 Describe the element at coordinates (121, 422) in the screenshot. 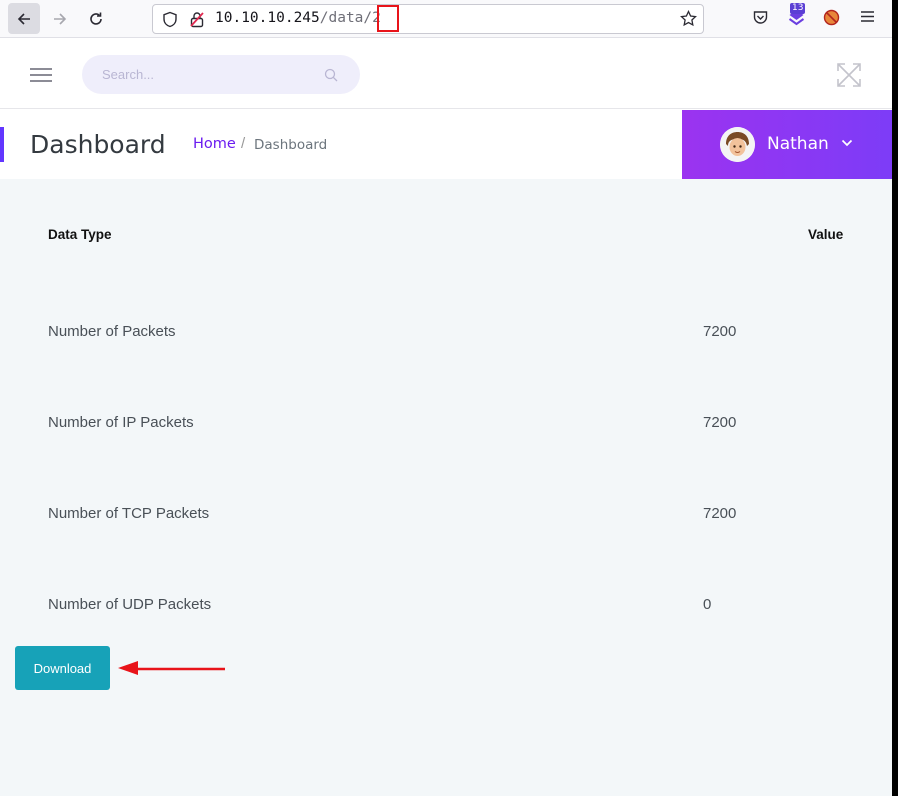

I see `table-row-label: Number of IP Packets` at that location.